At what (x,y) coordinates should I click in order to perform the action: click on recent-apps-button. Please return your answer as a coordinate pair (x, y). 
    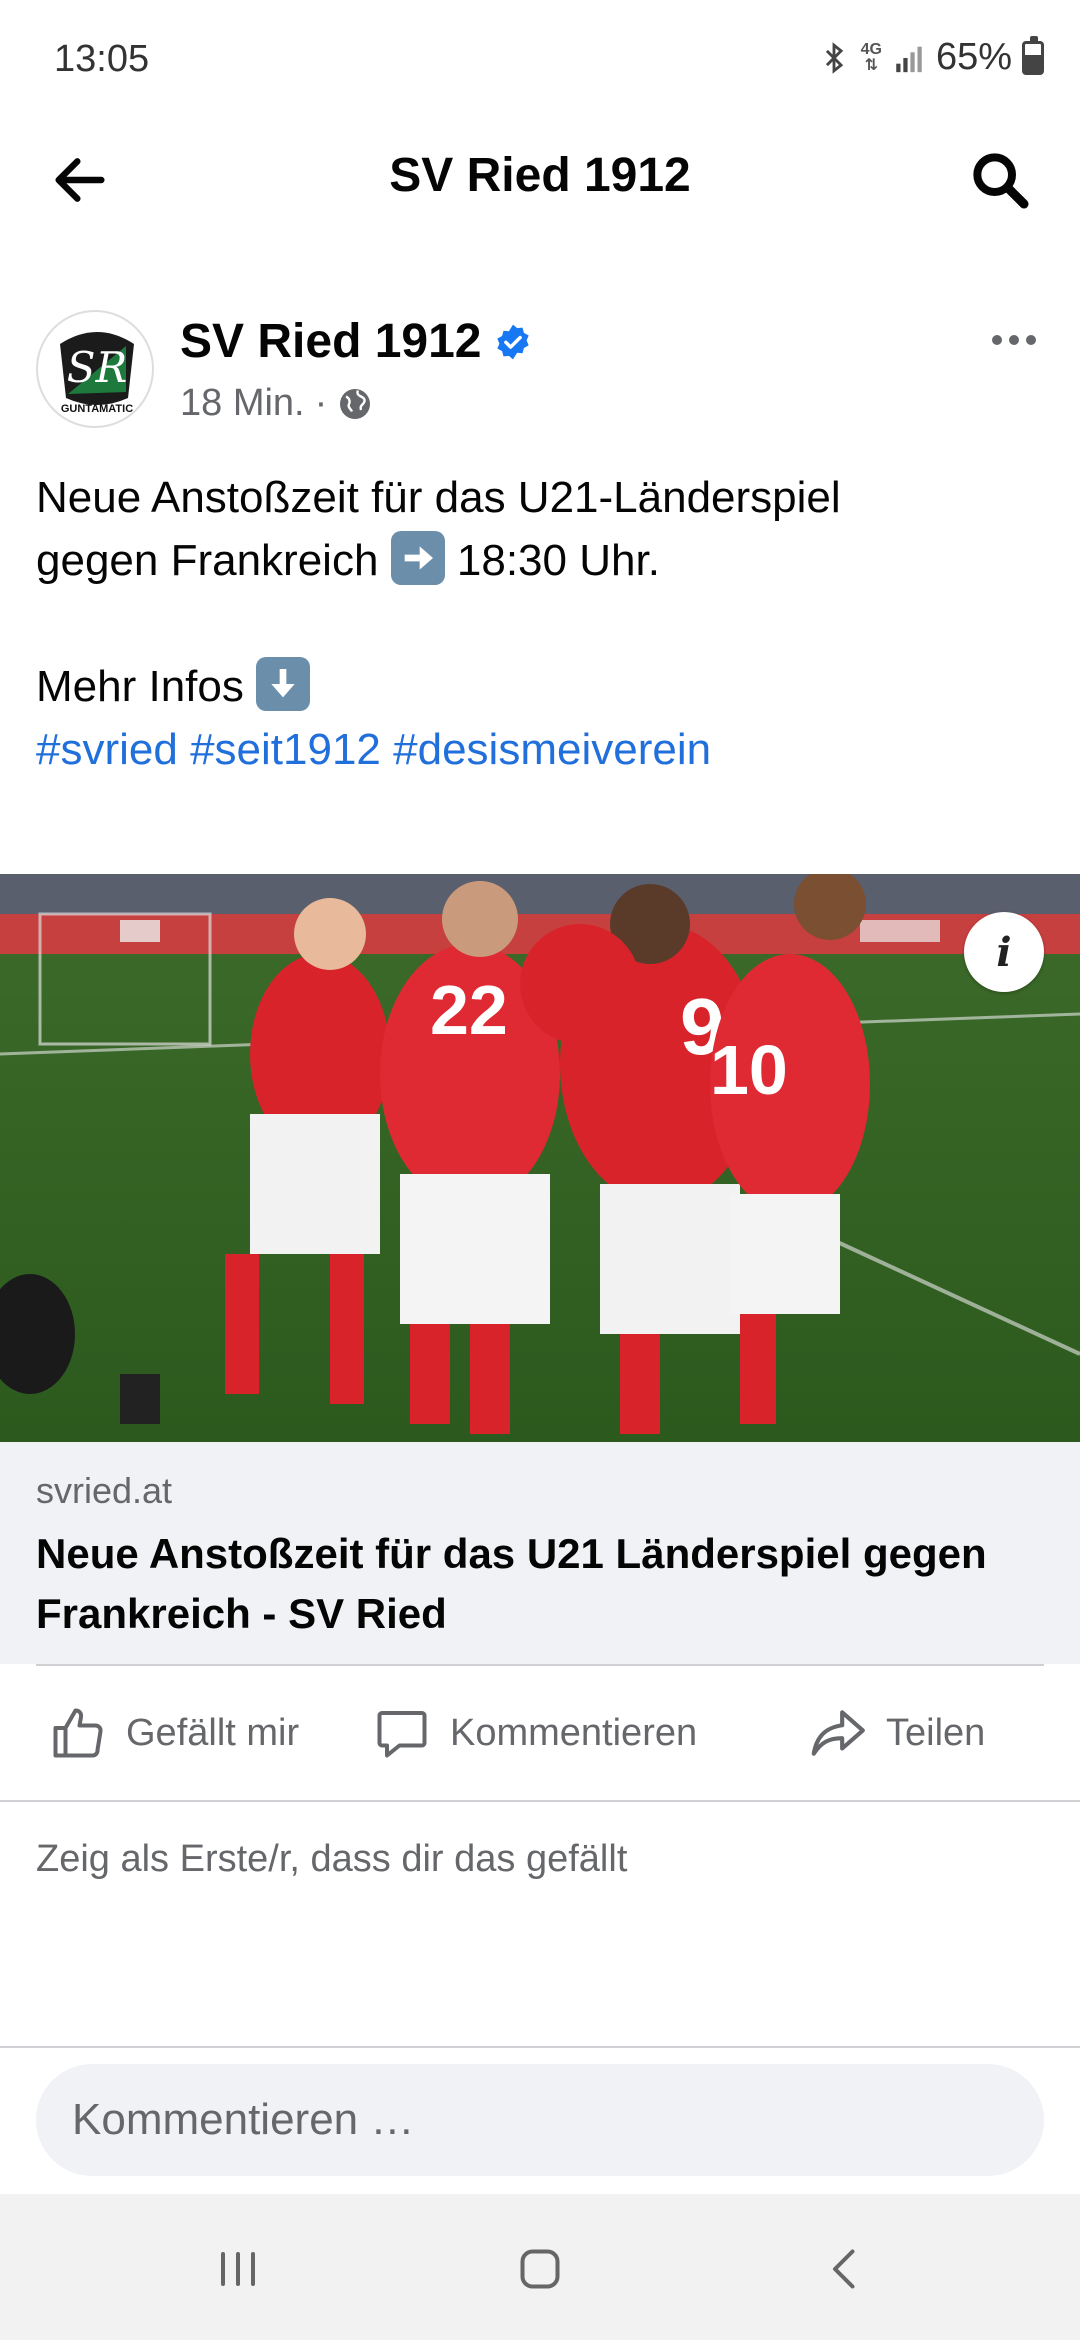
    Looking at the image, I should click on (238, 2269).